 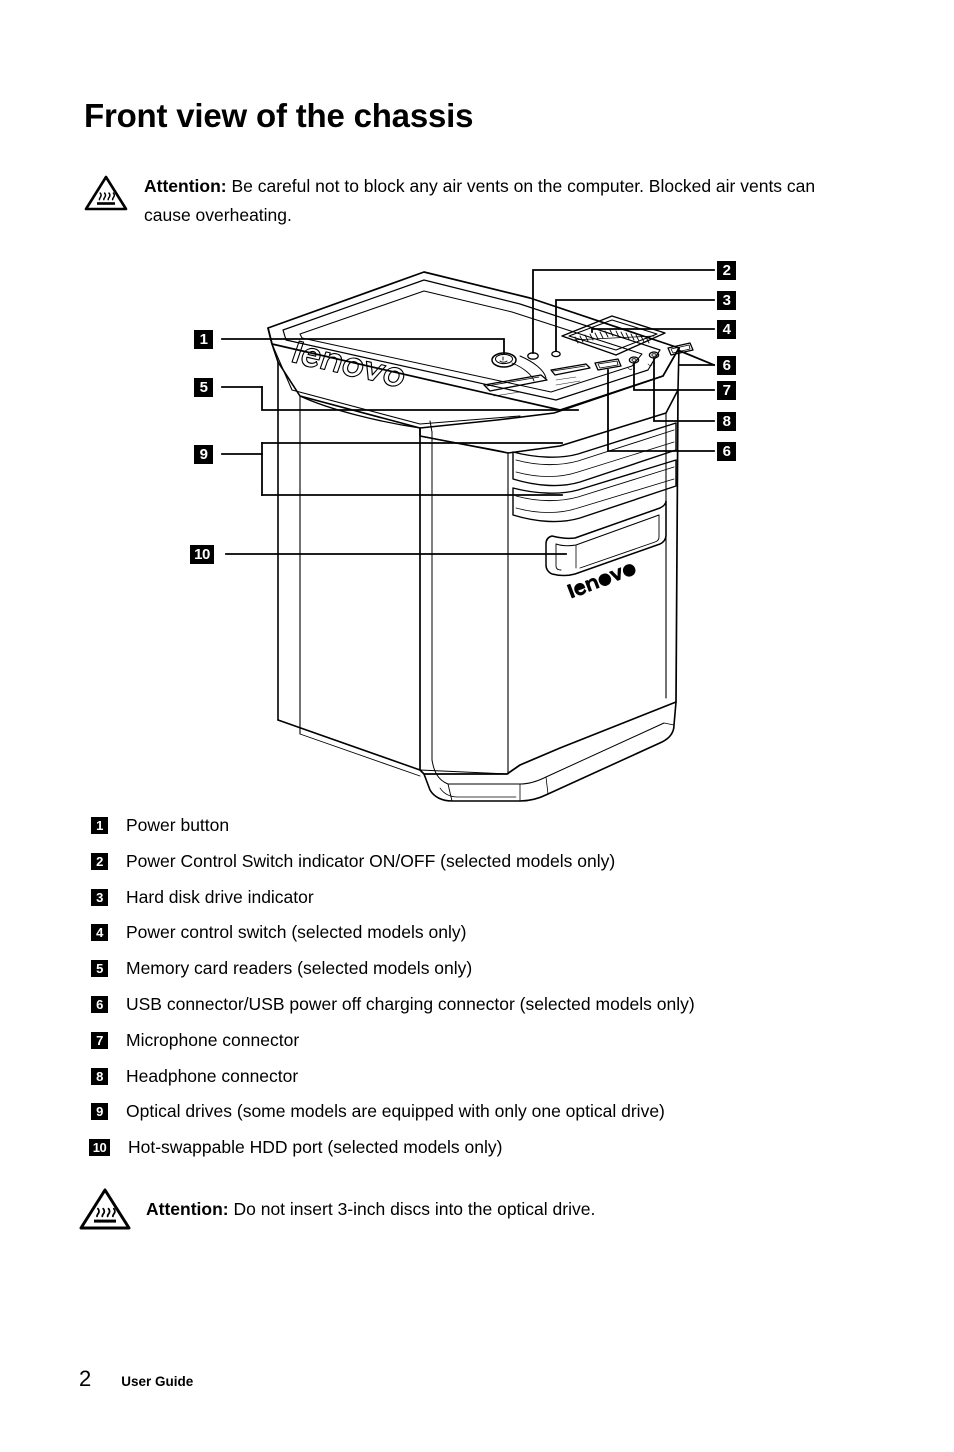 I want to click on page-footer: 2 User Guide, so click(x=136, y=1379).